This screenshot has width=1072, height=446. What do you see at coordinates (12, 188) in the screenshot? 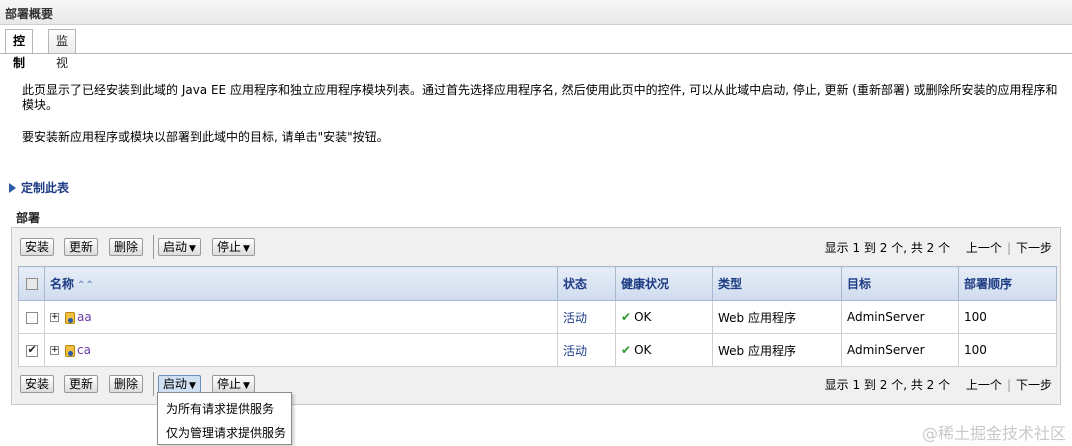
I see `expand-triangle-icon` at bounding box center [12, 188].